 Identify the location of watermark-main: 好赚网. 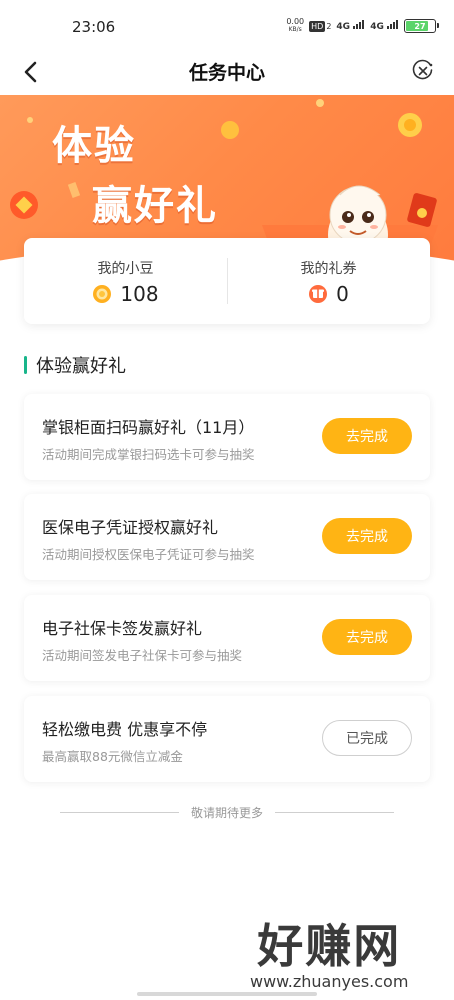
(329, 946).